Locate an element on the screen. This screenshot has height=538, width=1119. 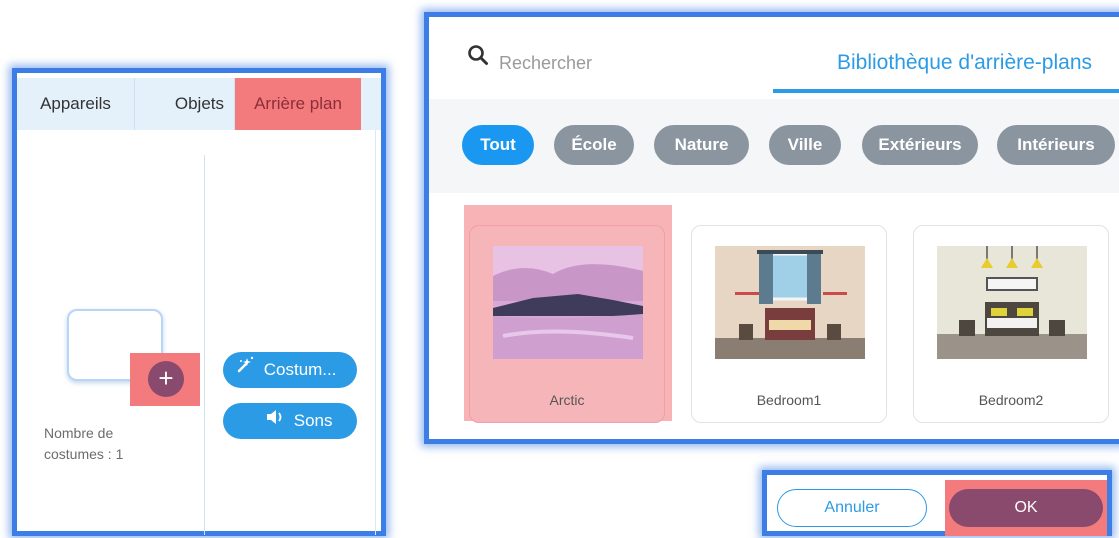
column-divider is located at coordinates (204, 345).